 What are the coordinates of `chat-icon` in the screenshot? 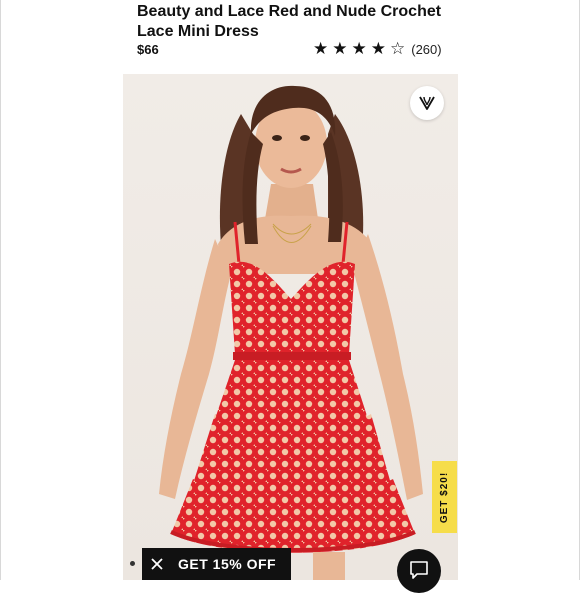 It's located at (419, 570).